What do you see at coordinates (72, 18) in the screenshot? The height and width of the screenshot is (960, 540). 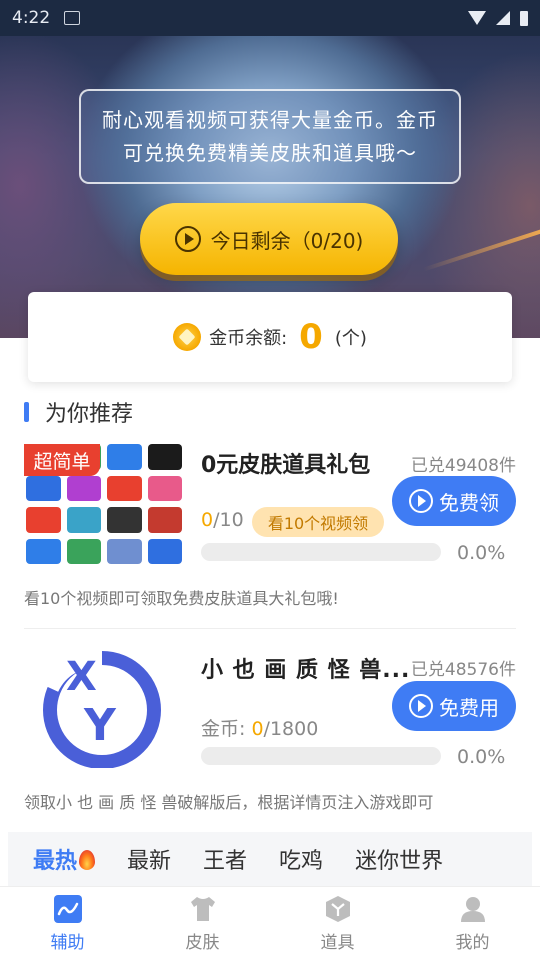 I see `gallery-notification-icon` at bounding box center [72, 18].